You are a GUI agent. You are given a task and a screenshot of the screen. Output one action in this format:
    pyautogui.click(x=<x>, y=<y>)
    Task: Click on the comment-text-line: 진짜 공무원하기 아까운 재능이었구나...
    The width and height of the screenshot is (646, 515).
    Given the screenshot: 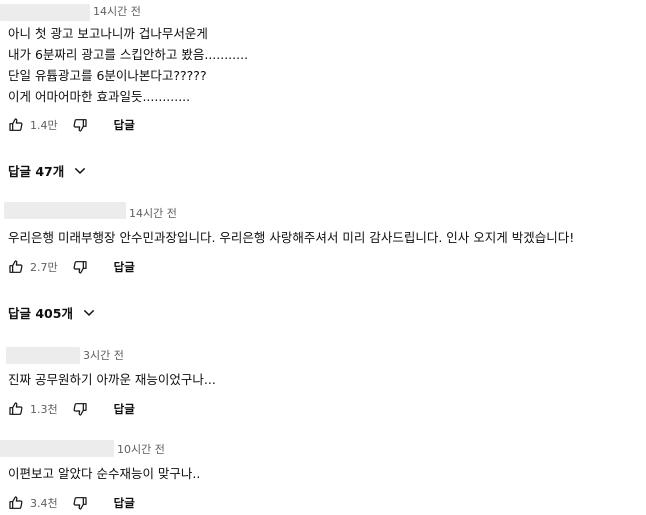 What is the action you would take?
    pyautogui.click(x=112, y=379)
    